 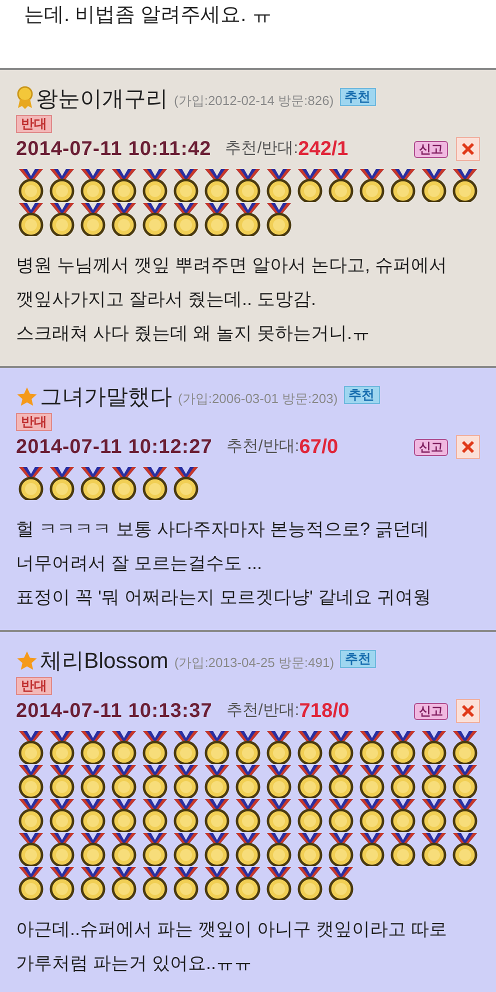 I want to click on comment-text: 아근데..슈퍼에서 파는 깻잎이 아니구 캣잎이라고 따로, so click(x=232, y=929).